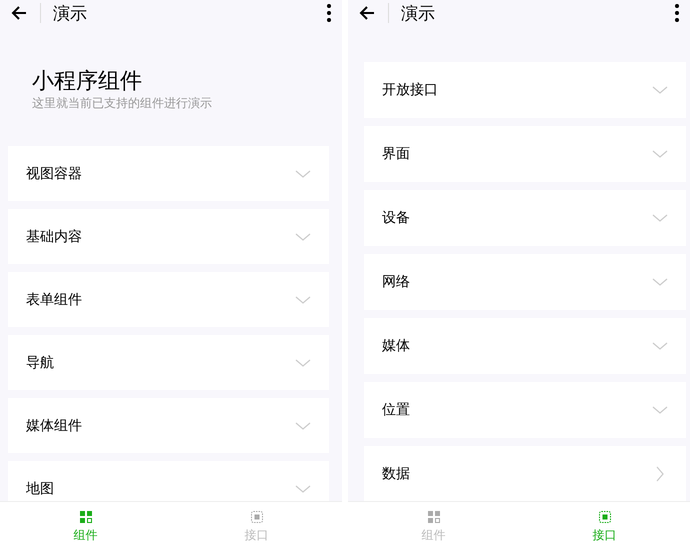 The image size is (690, 552). I want to click on item-label: 数据, so click(396, 474).